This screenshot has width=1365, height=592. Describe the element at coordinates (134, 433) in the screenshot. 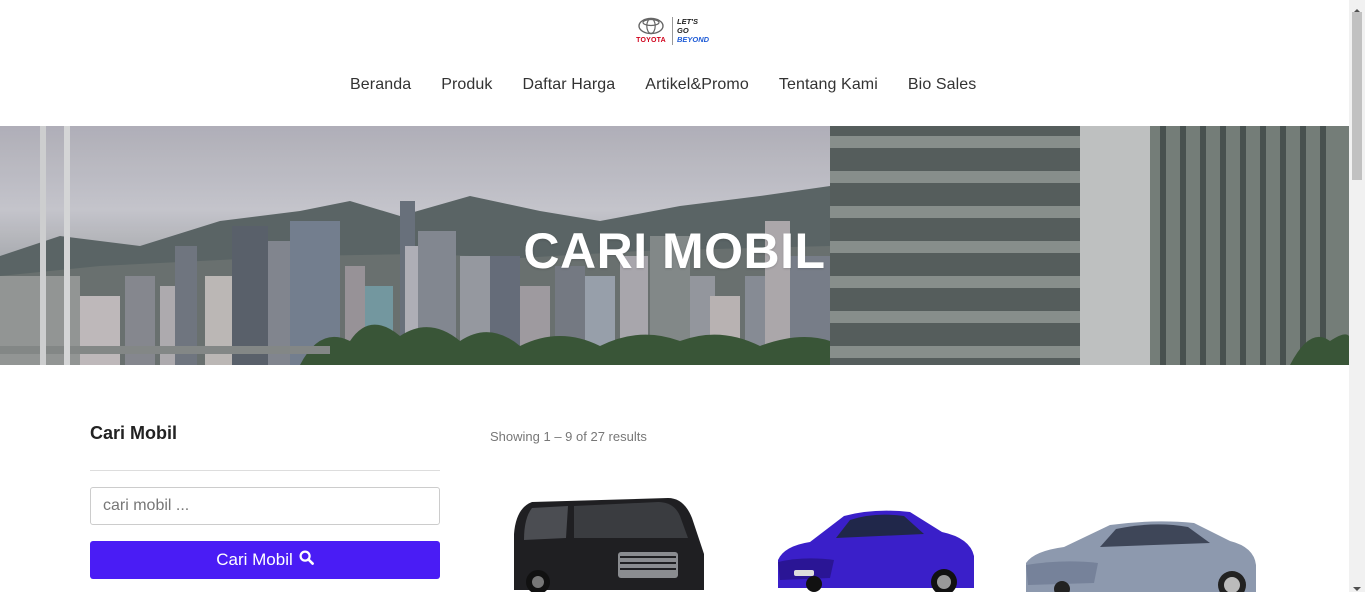

I see `sidebar-title: Cari Mobil` at that location.